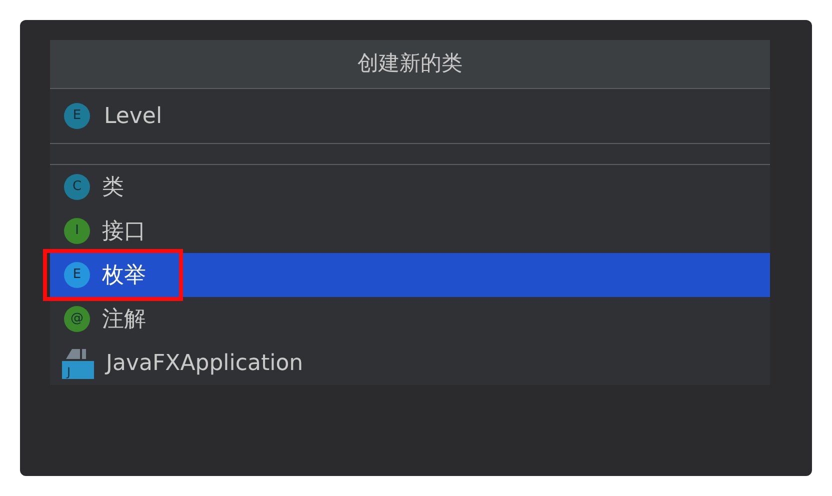  Describe the element at coordinates (77, 231) in the screenshot. I see `interface-icon: I` at that location.